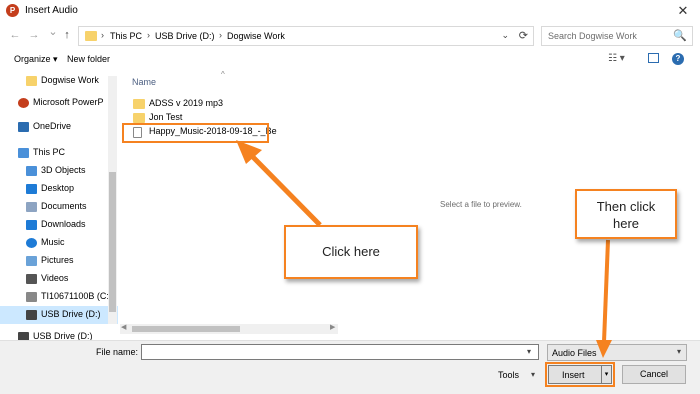 This screenshot has width=700, height=394. Describe the element at coordinates (144, 82) in the screenshot. I see `name-column-header: Name` at that location.